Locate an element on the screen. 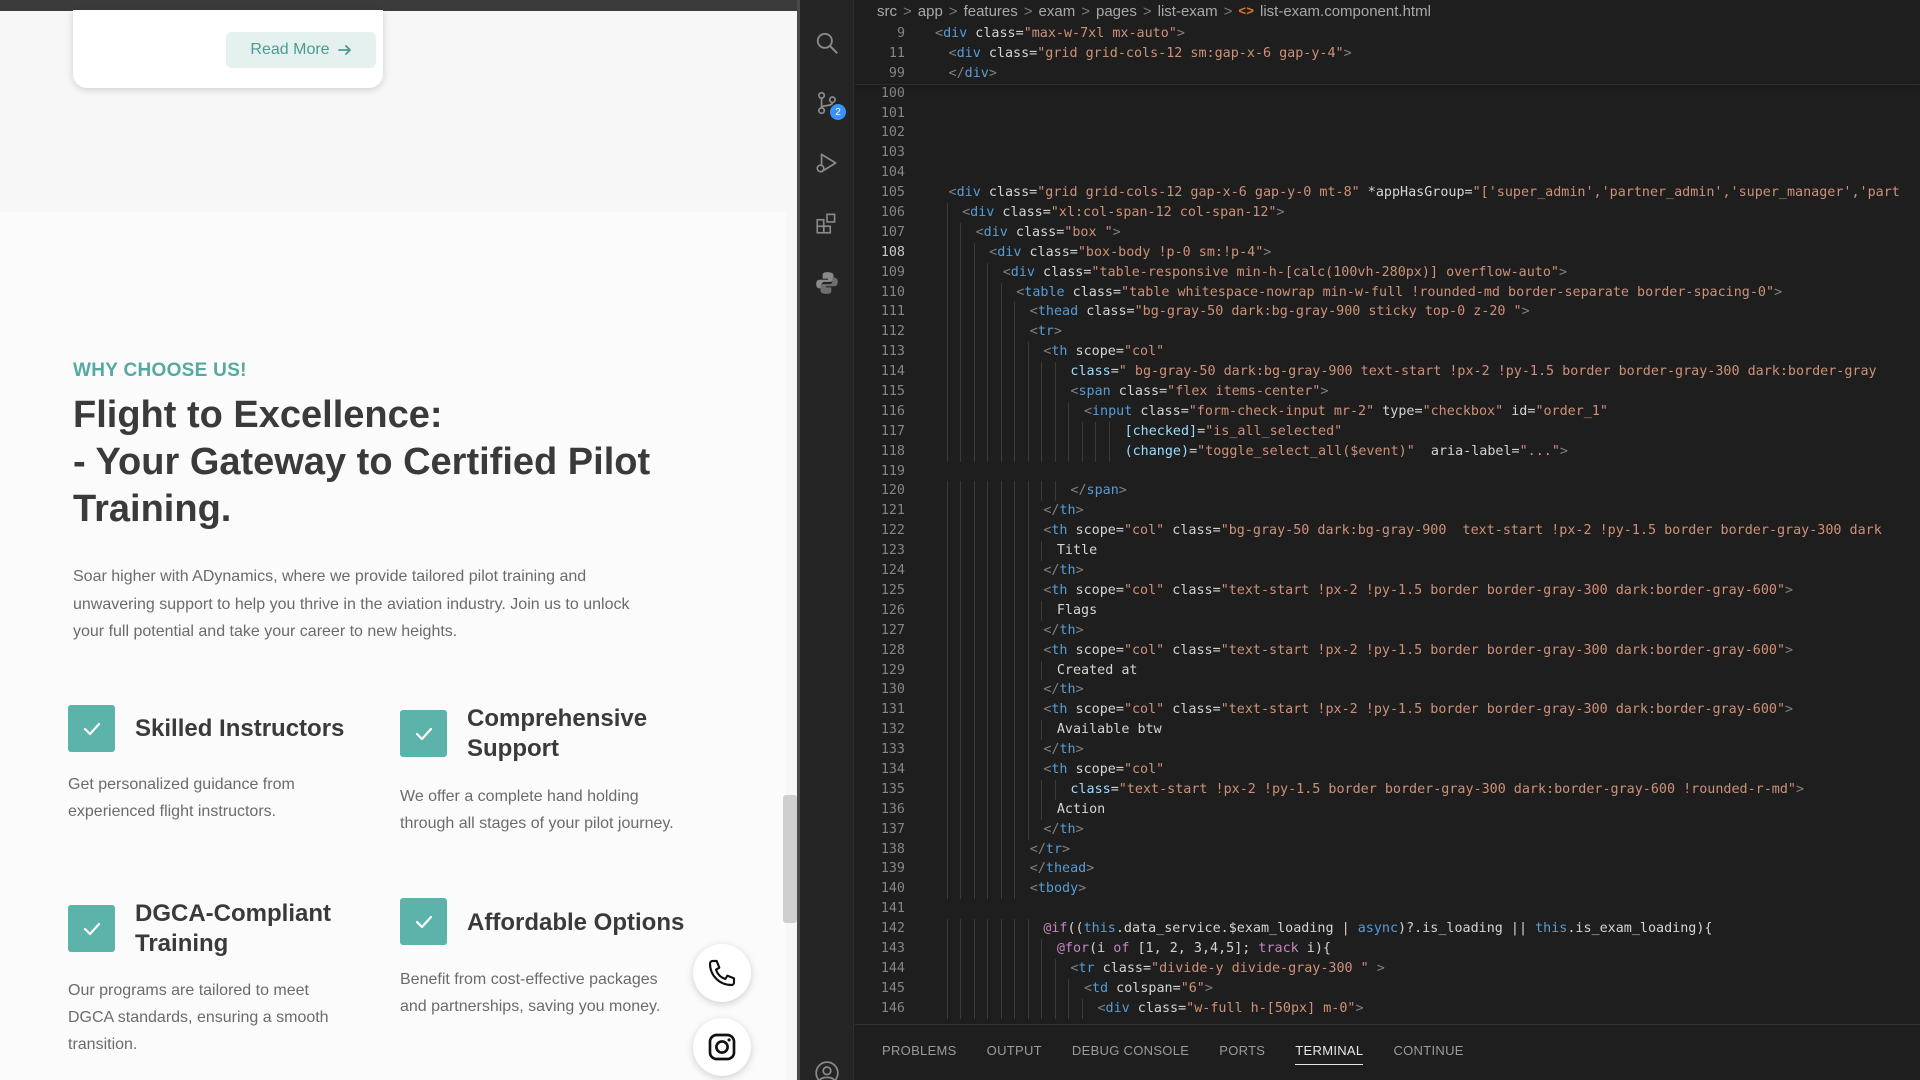 The height and width of the screenshot is (1080, 1920). code-line: 132 Available btw is located at coordinates (1387, 730).